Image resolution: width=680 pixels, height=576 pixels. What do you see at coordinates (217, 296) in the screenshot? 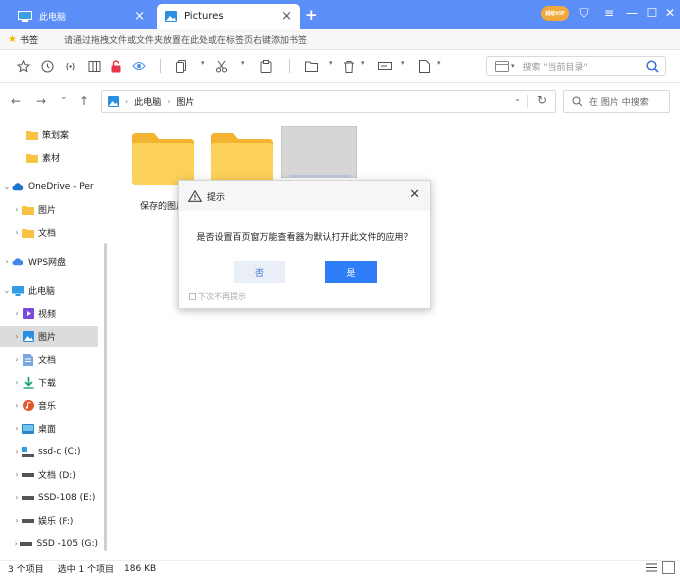
I see `dont-show-again-checkbox: 下次不再提示` at bounding box center [217, 296].